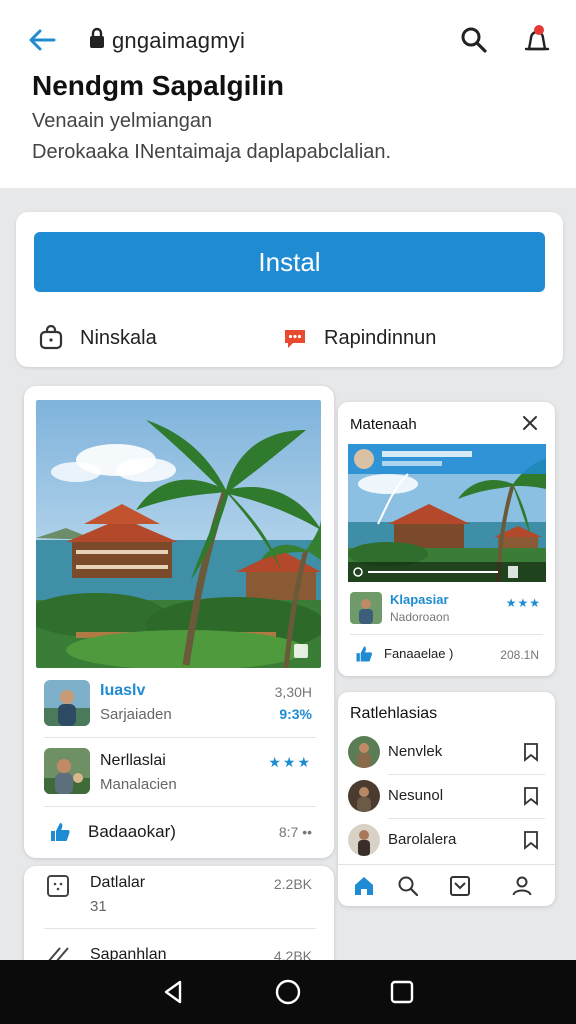  Describe the element at coordinates (295, 832) in the screenshot. I see `footer-meta: 8:7 ••` at that location.